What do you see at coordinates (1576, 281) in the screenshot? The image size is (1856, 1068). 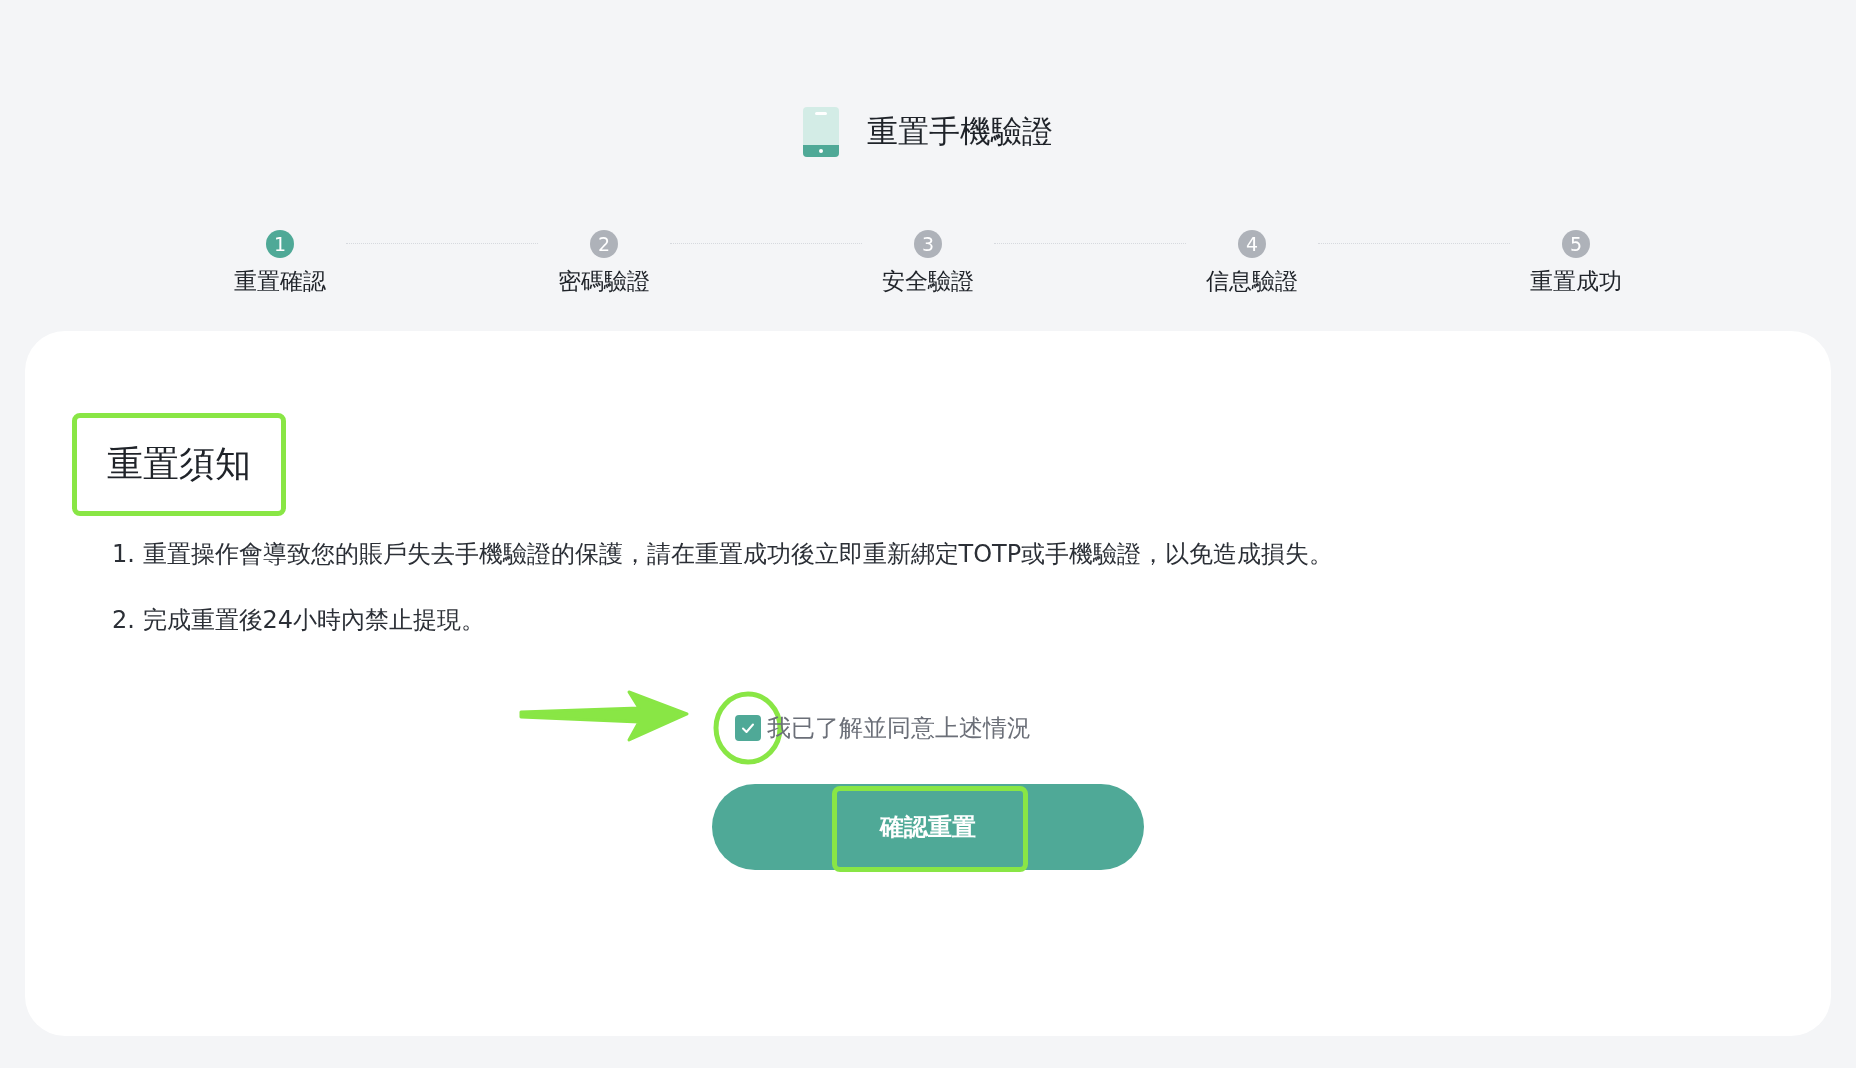 I see `step-label: 重置成功` at bounding box center [1576, 281].